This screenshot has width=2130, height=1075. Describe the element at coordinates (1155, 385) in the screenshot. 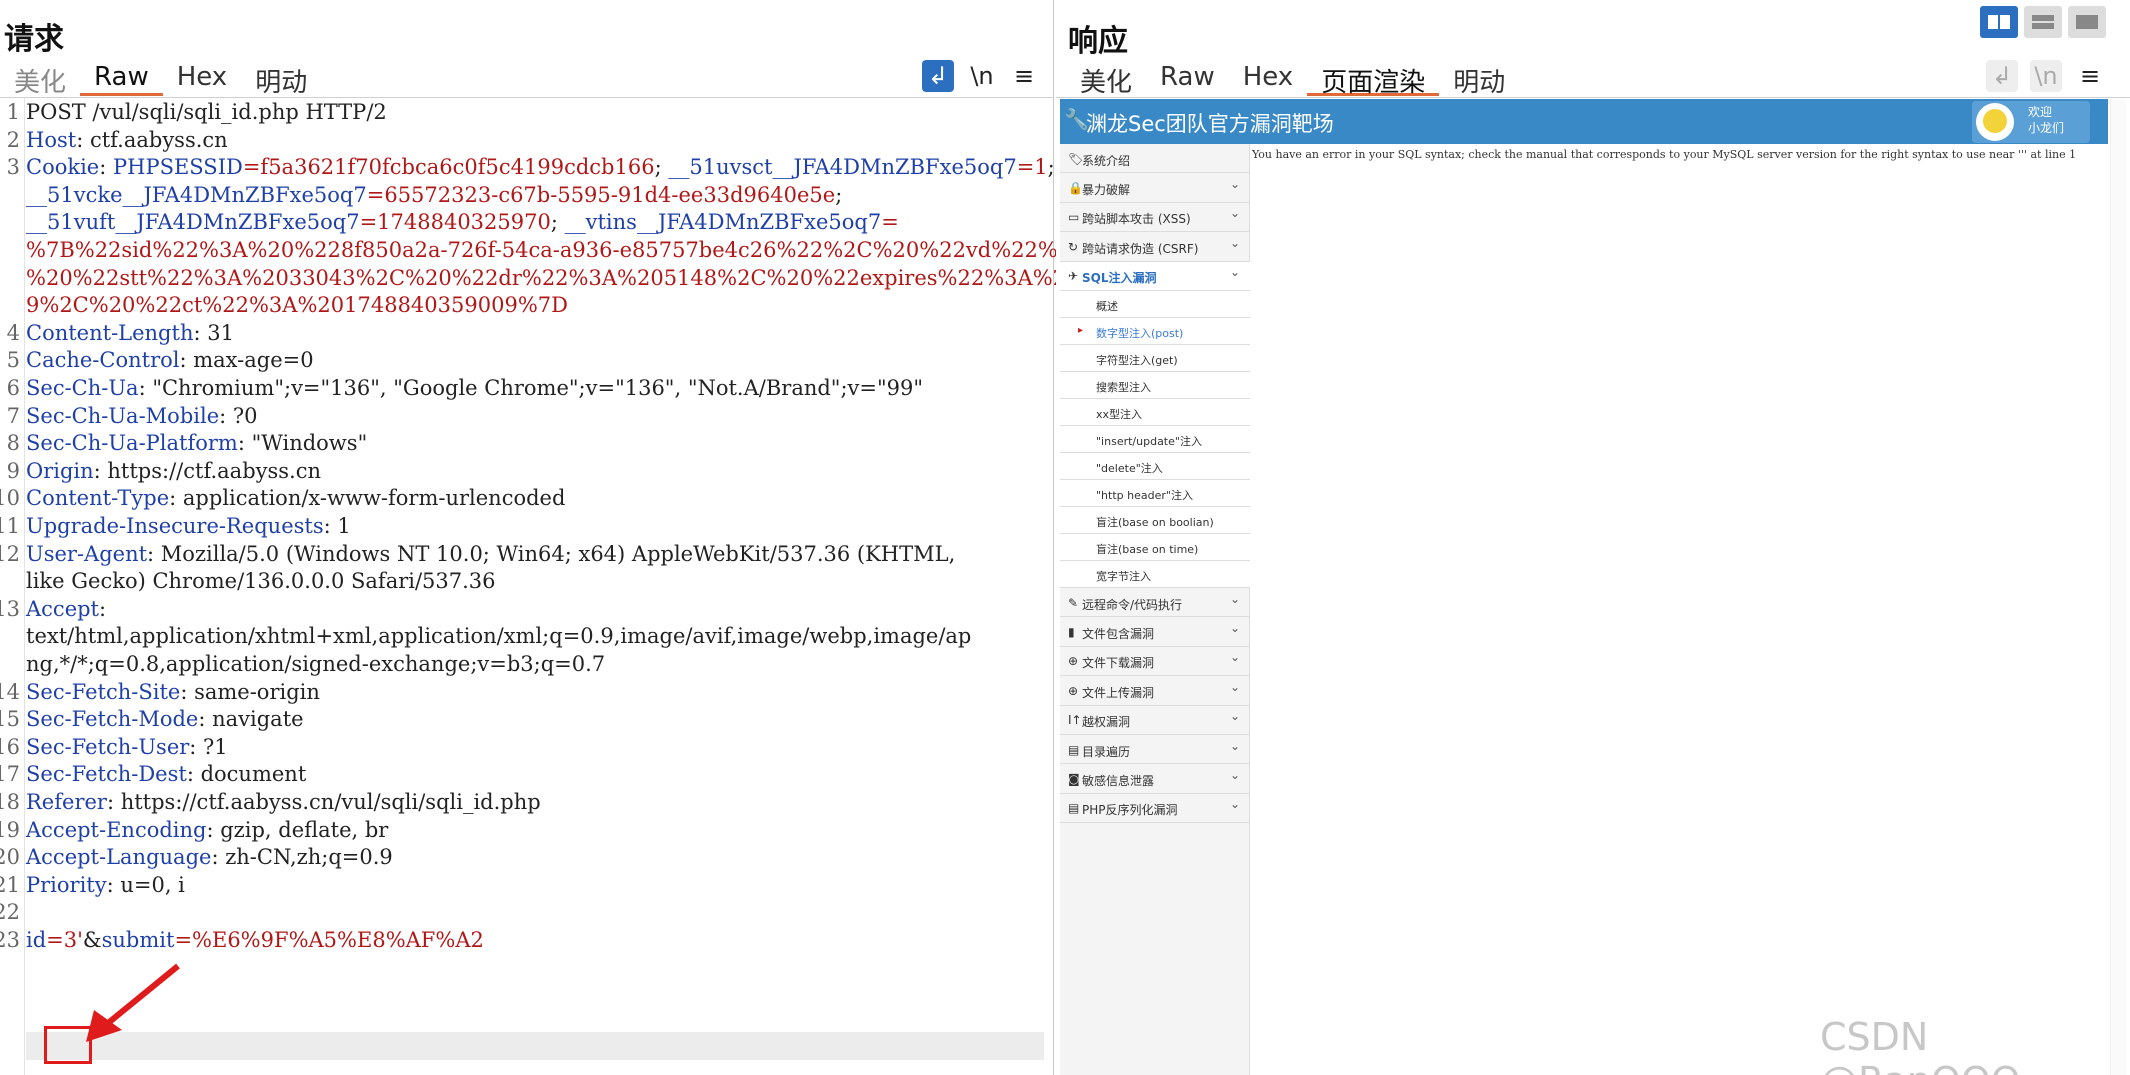

I see `sidebar-subitem: 搜索型注入` at that location.